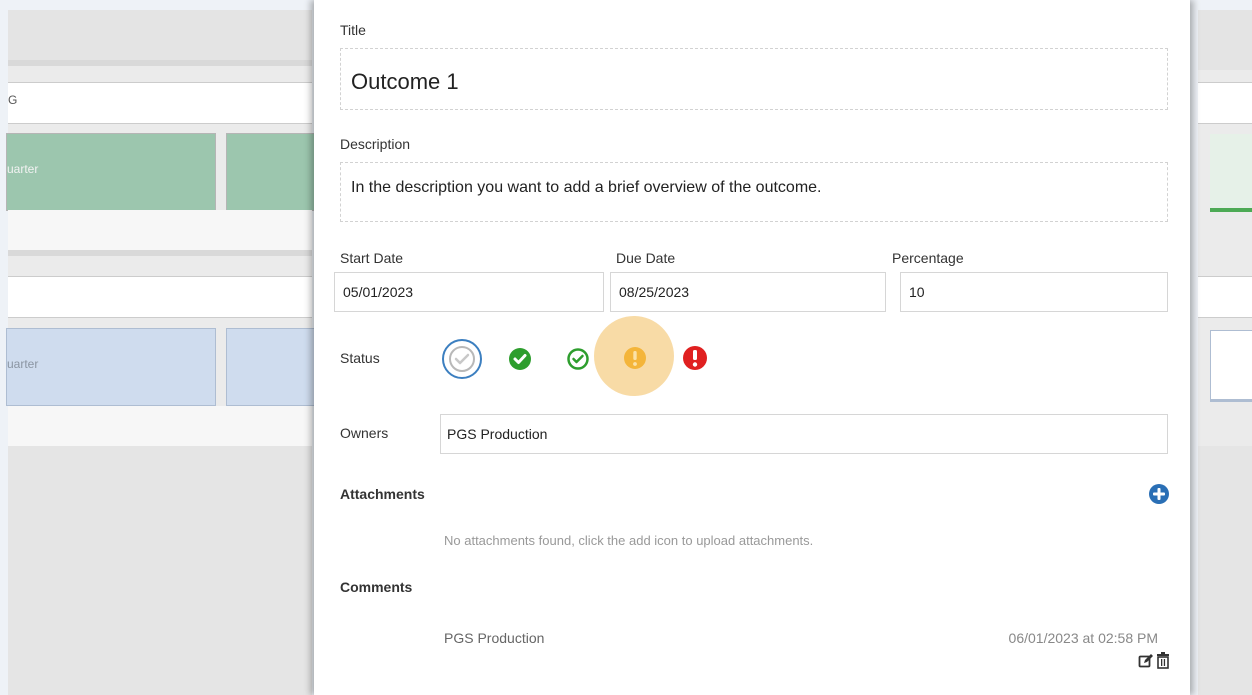  I want to click on board-card-green: uarter, so click(111, 172).